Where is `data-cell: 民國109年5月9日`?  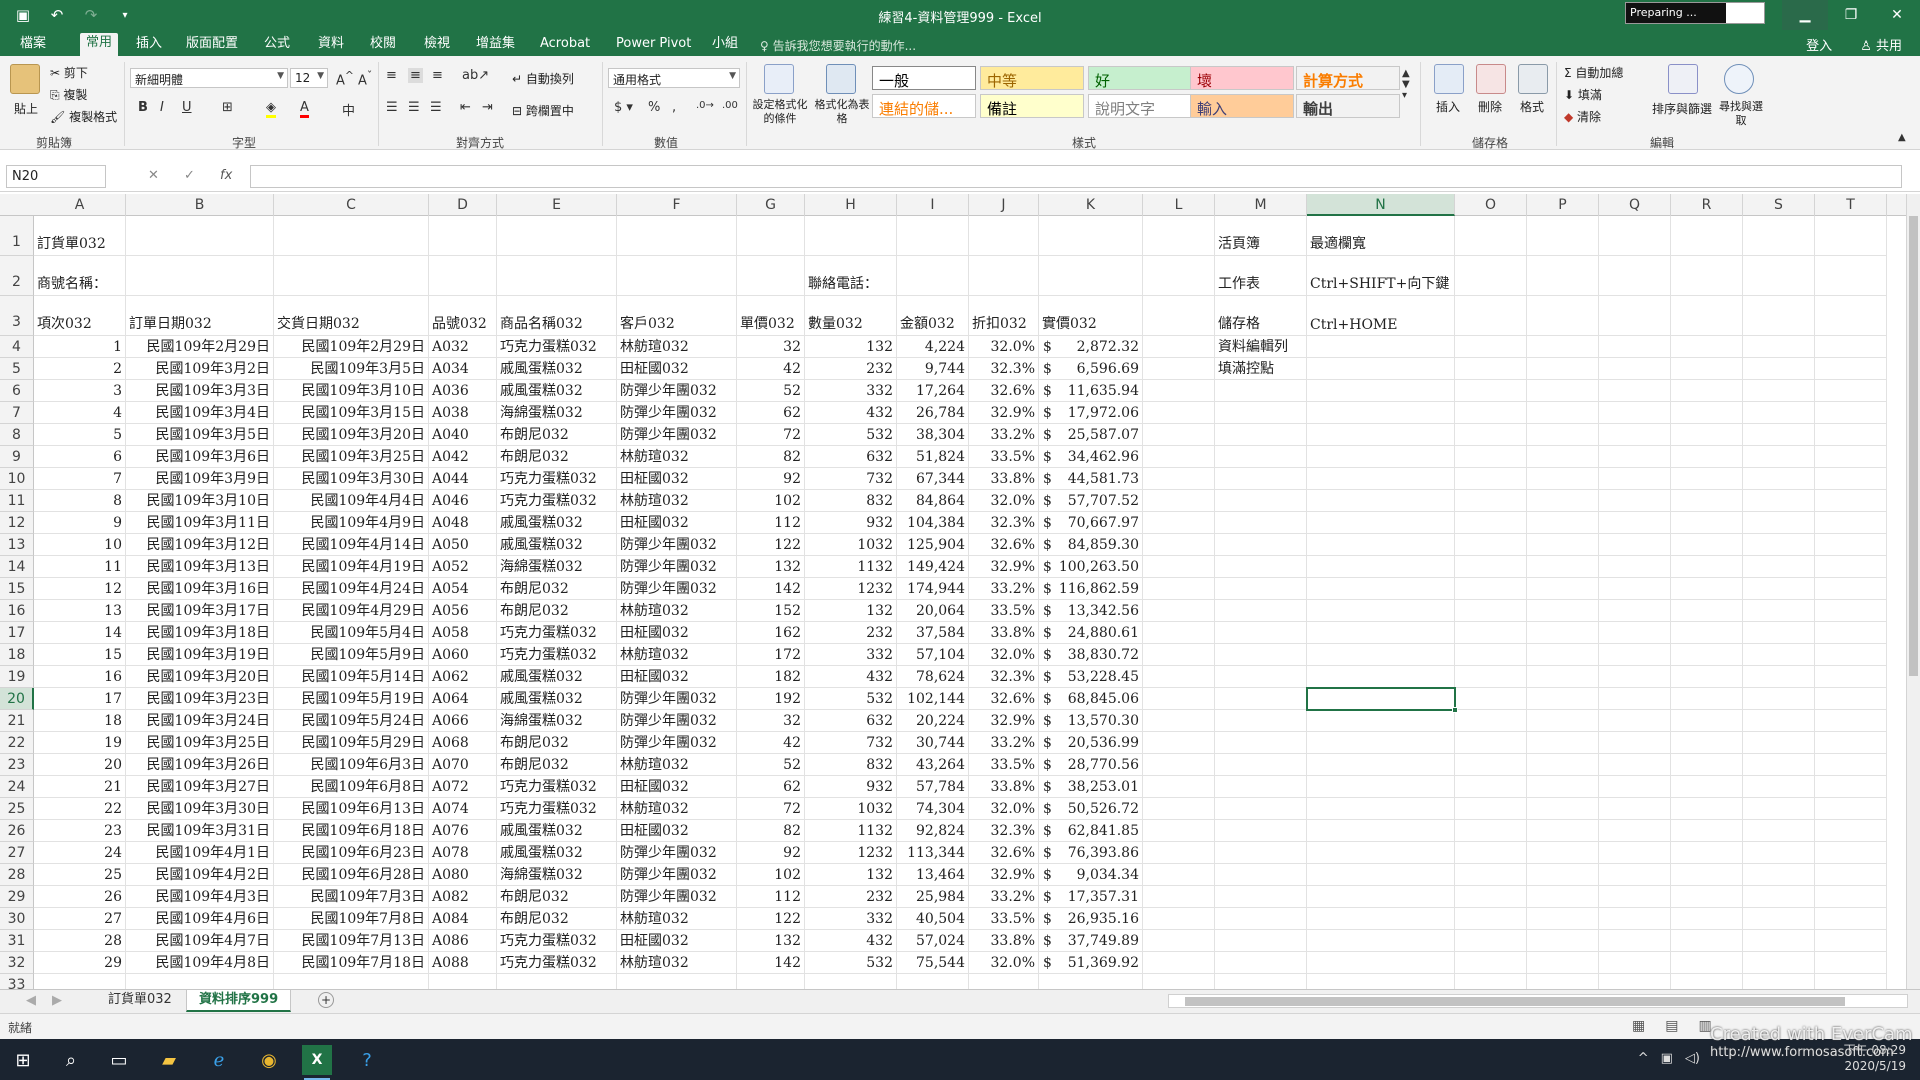 data-cell: 民國109年5月9日 is located at coordinates (351, 655).